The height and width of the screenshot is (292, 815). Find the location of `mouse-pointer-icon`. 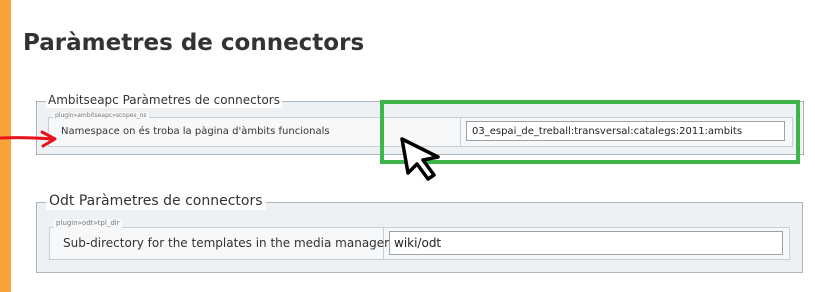

mouse-pointer-icon is located at coordinates (420, 159).